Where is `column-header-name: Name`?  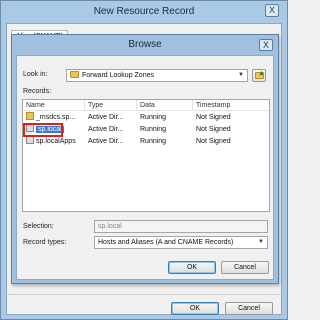
column-header-name: Name is located at coordinates (54, 105).